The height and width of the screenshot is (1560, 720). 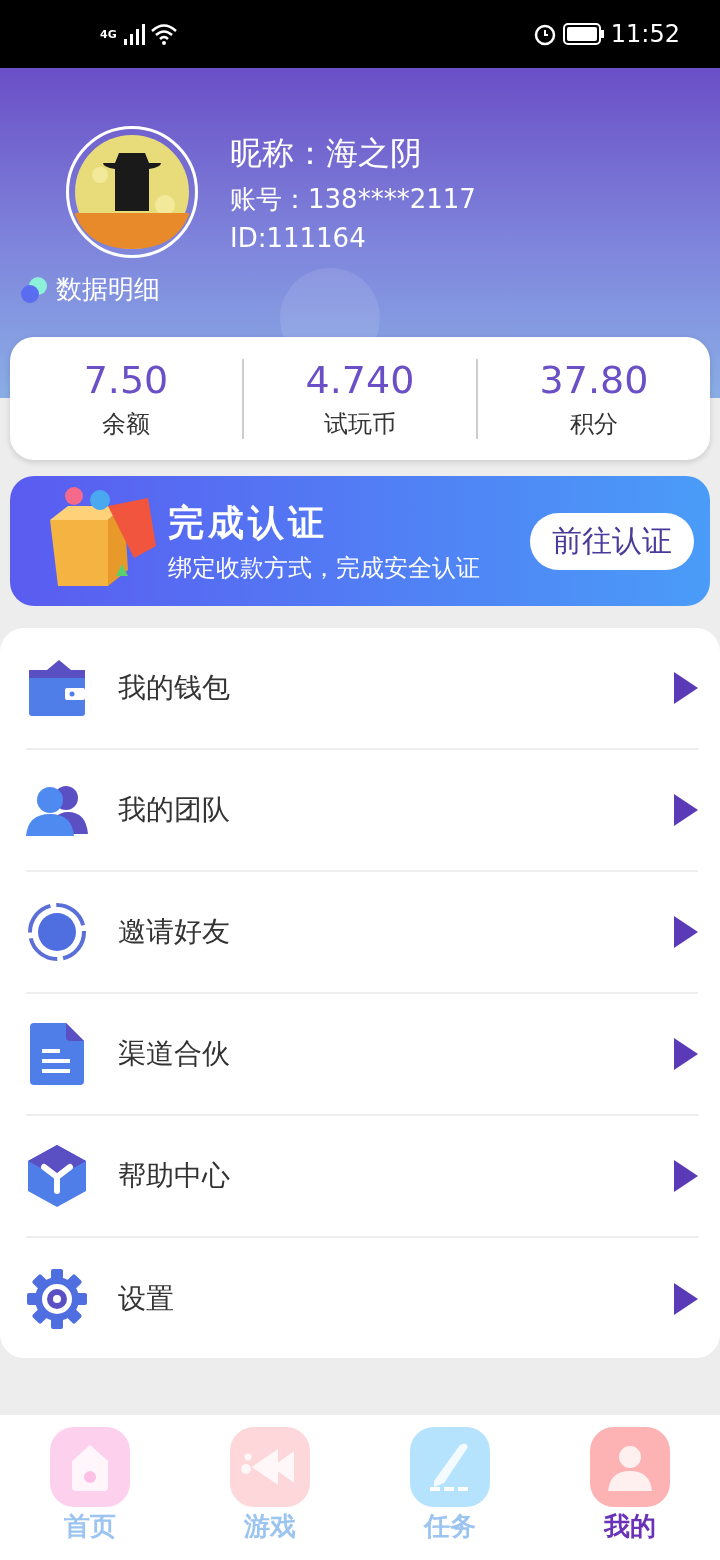 What do you see at coordinates (326, 153) in the screenshot?
I see `nickname: 昵称：海之阴` at bounding box center [326, 153].